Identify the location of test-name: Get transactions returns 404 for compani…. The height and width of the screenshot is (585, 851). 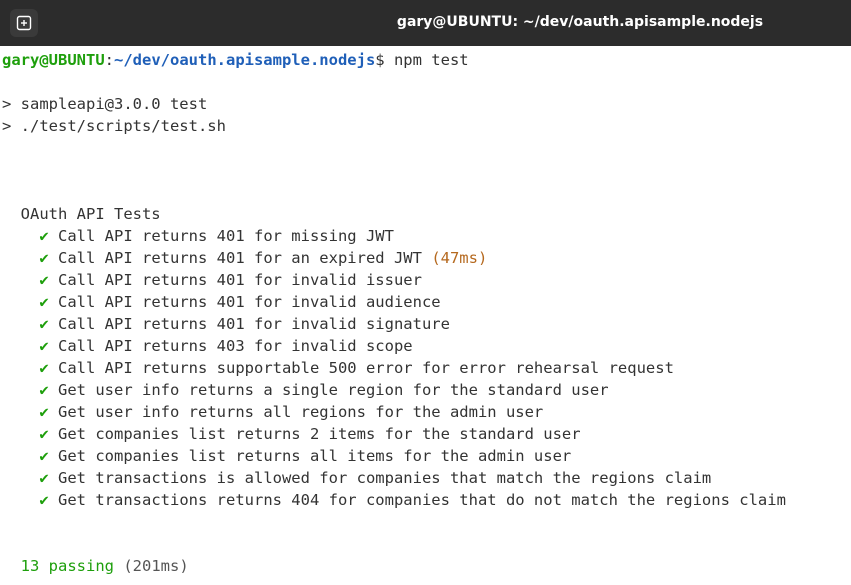
(422, 500).